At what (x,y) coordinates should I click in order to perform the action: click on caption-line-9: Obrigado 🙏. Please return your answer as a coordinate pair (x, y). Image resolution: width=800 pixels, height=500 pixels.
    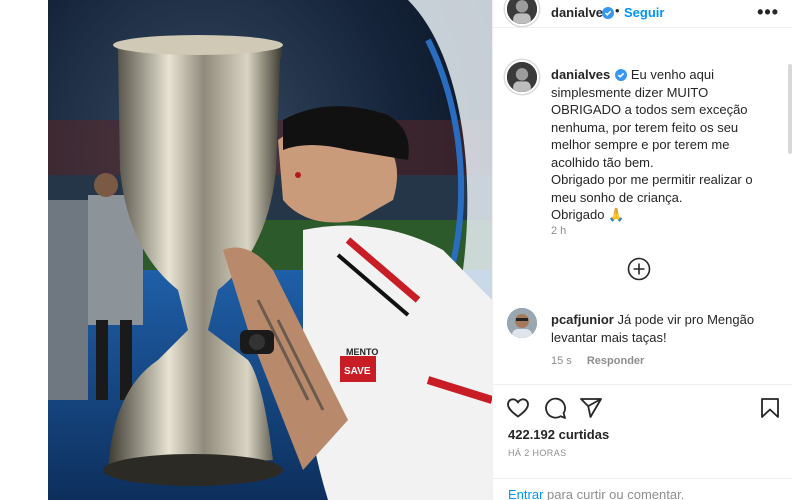
    Looking at the image, I should click on (588, 214).